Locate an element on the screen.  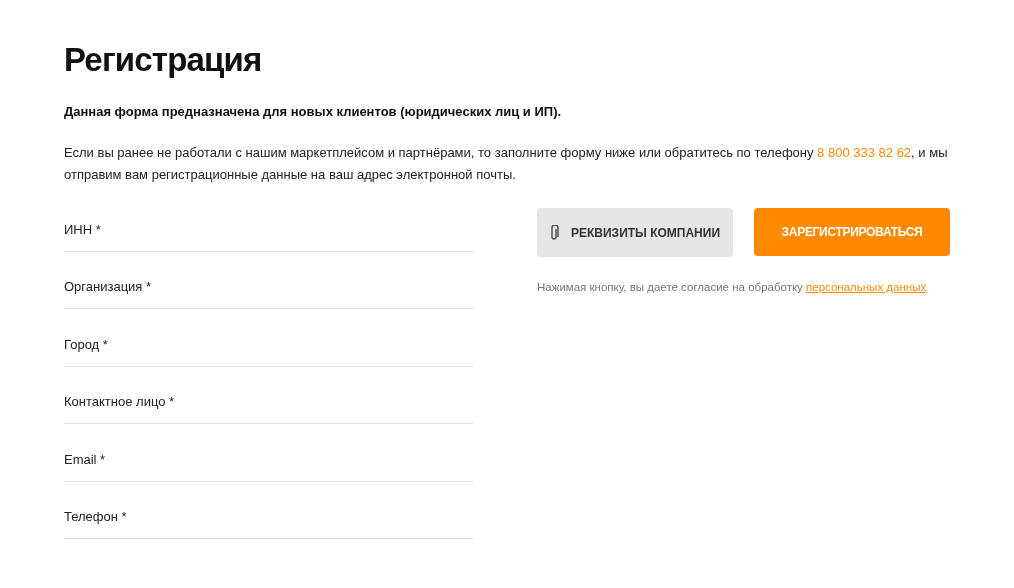
consent-text: Нажимая кнопку, вы даете согласие на обработку персональных данных is located at coordinates (732, 287).